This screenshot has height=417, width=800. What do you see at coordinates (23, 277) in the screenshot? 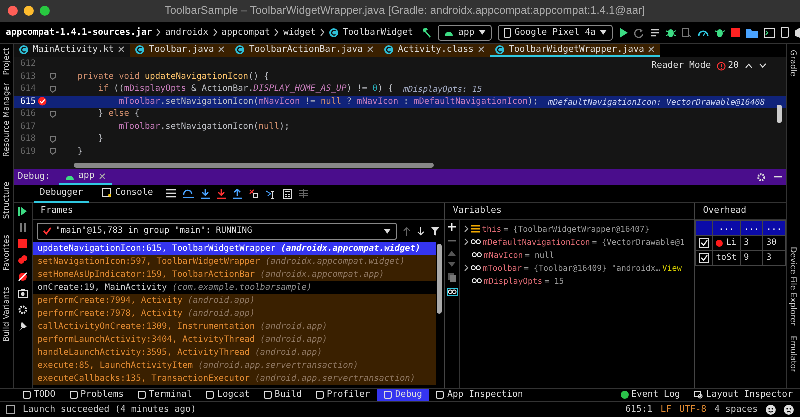
I see `mute-breakpoints-icon` at bounding box center [23, 277].